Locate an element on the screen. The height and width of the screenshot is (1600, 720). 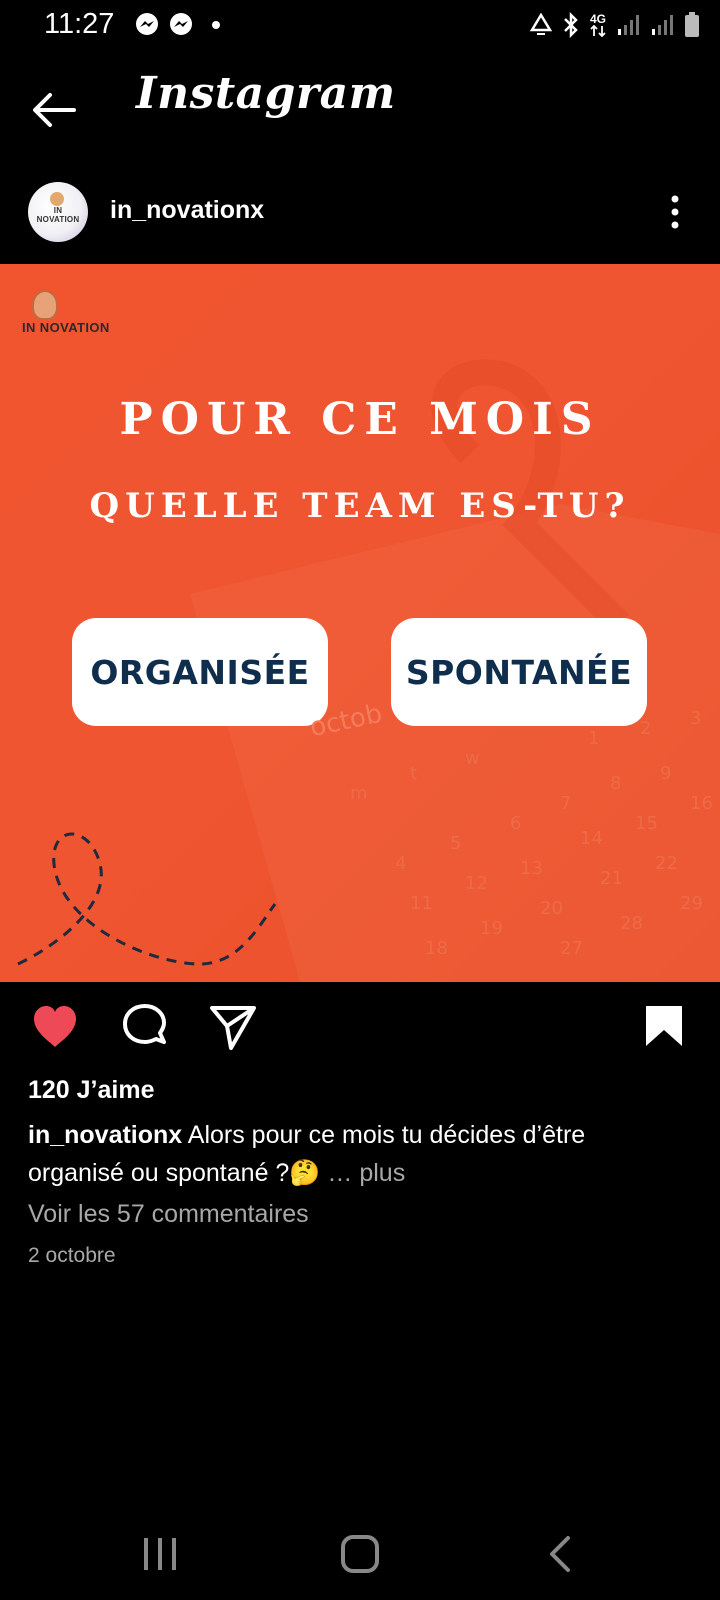
svg-text: octob is located at coordinates (345, 721).